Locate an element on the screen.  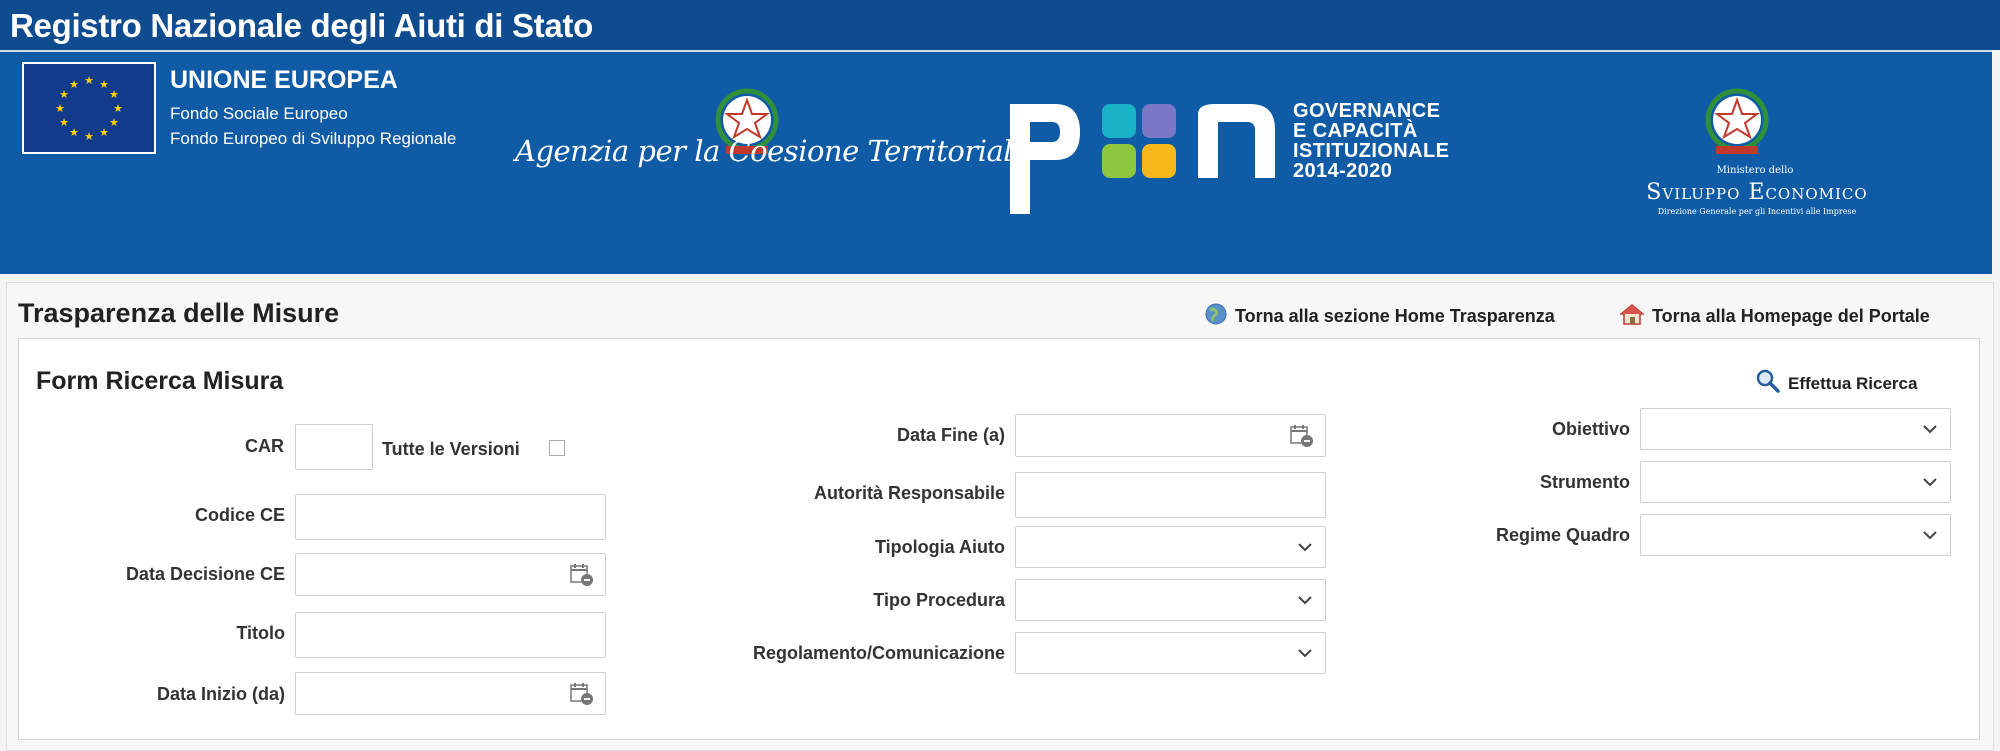
site-title: Registro Nazionale degli Aiuti di Stato is located at coordinates (301, 25).